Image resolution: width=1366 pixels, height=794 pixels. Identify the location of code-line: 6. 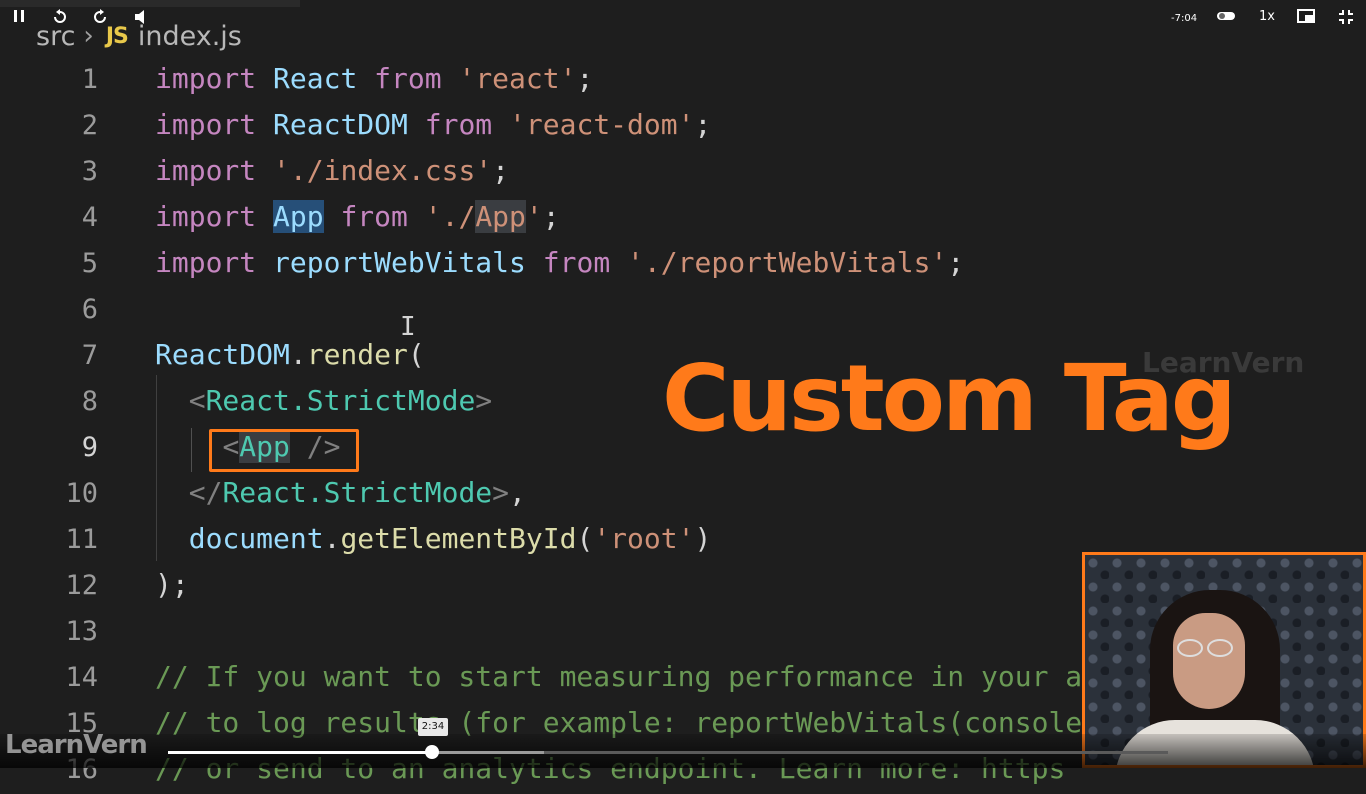
(683, 311).